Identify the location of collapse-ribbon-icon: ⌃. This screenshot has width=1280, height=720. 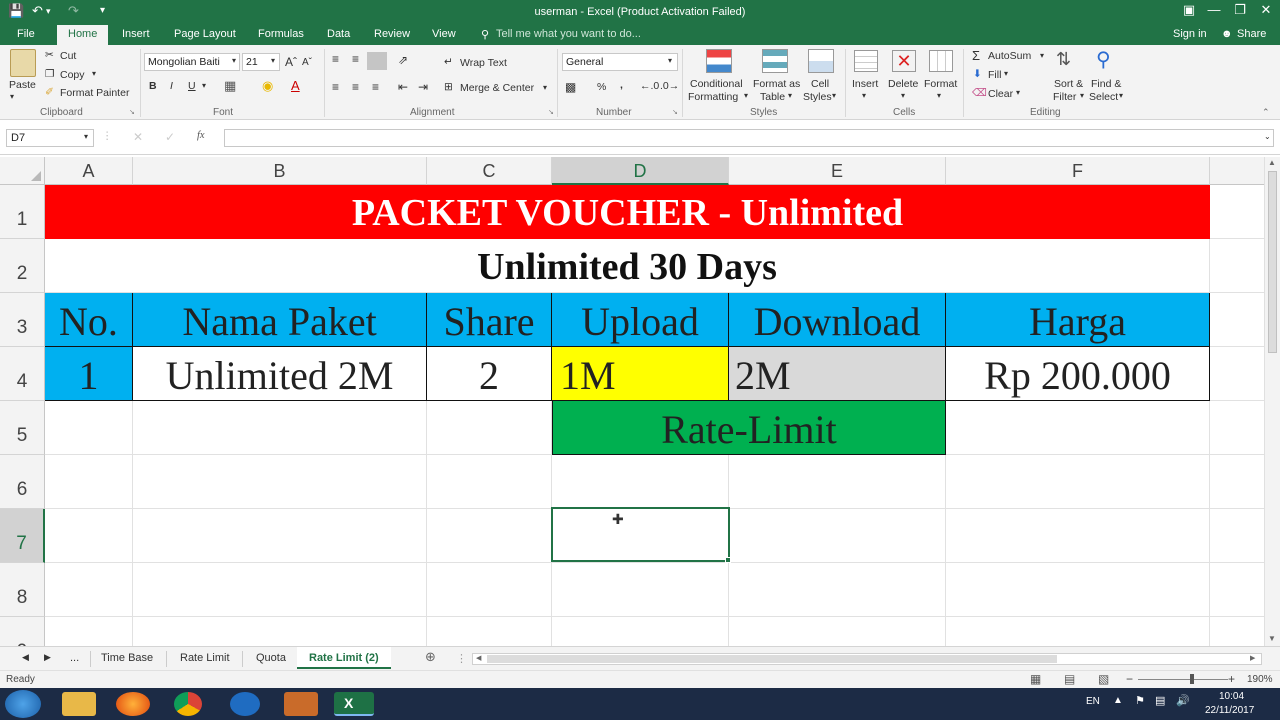
(1266, 112).